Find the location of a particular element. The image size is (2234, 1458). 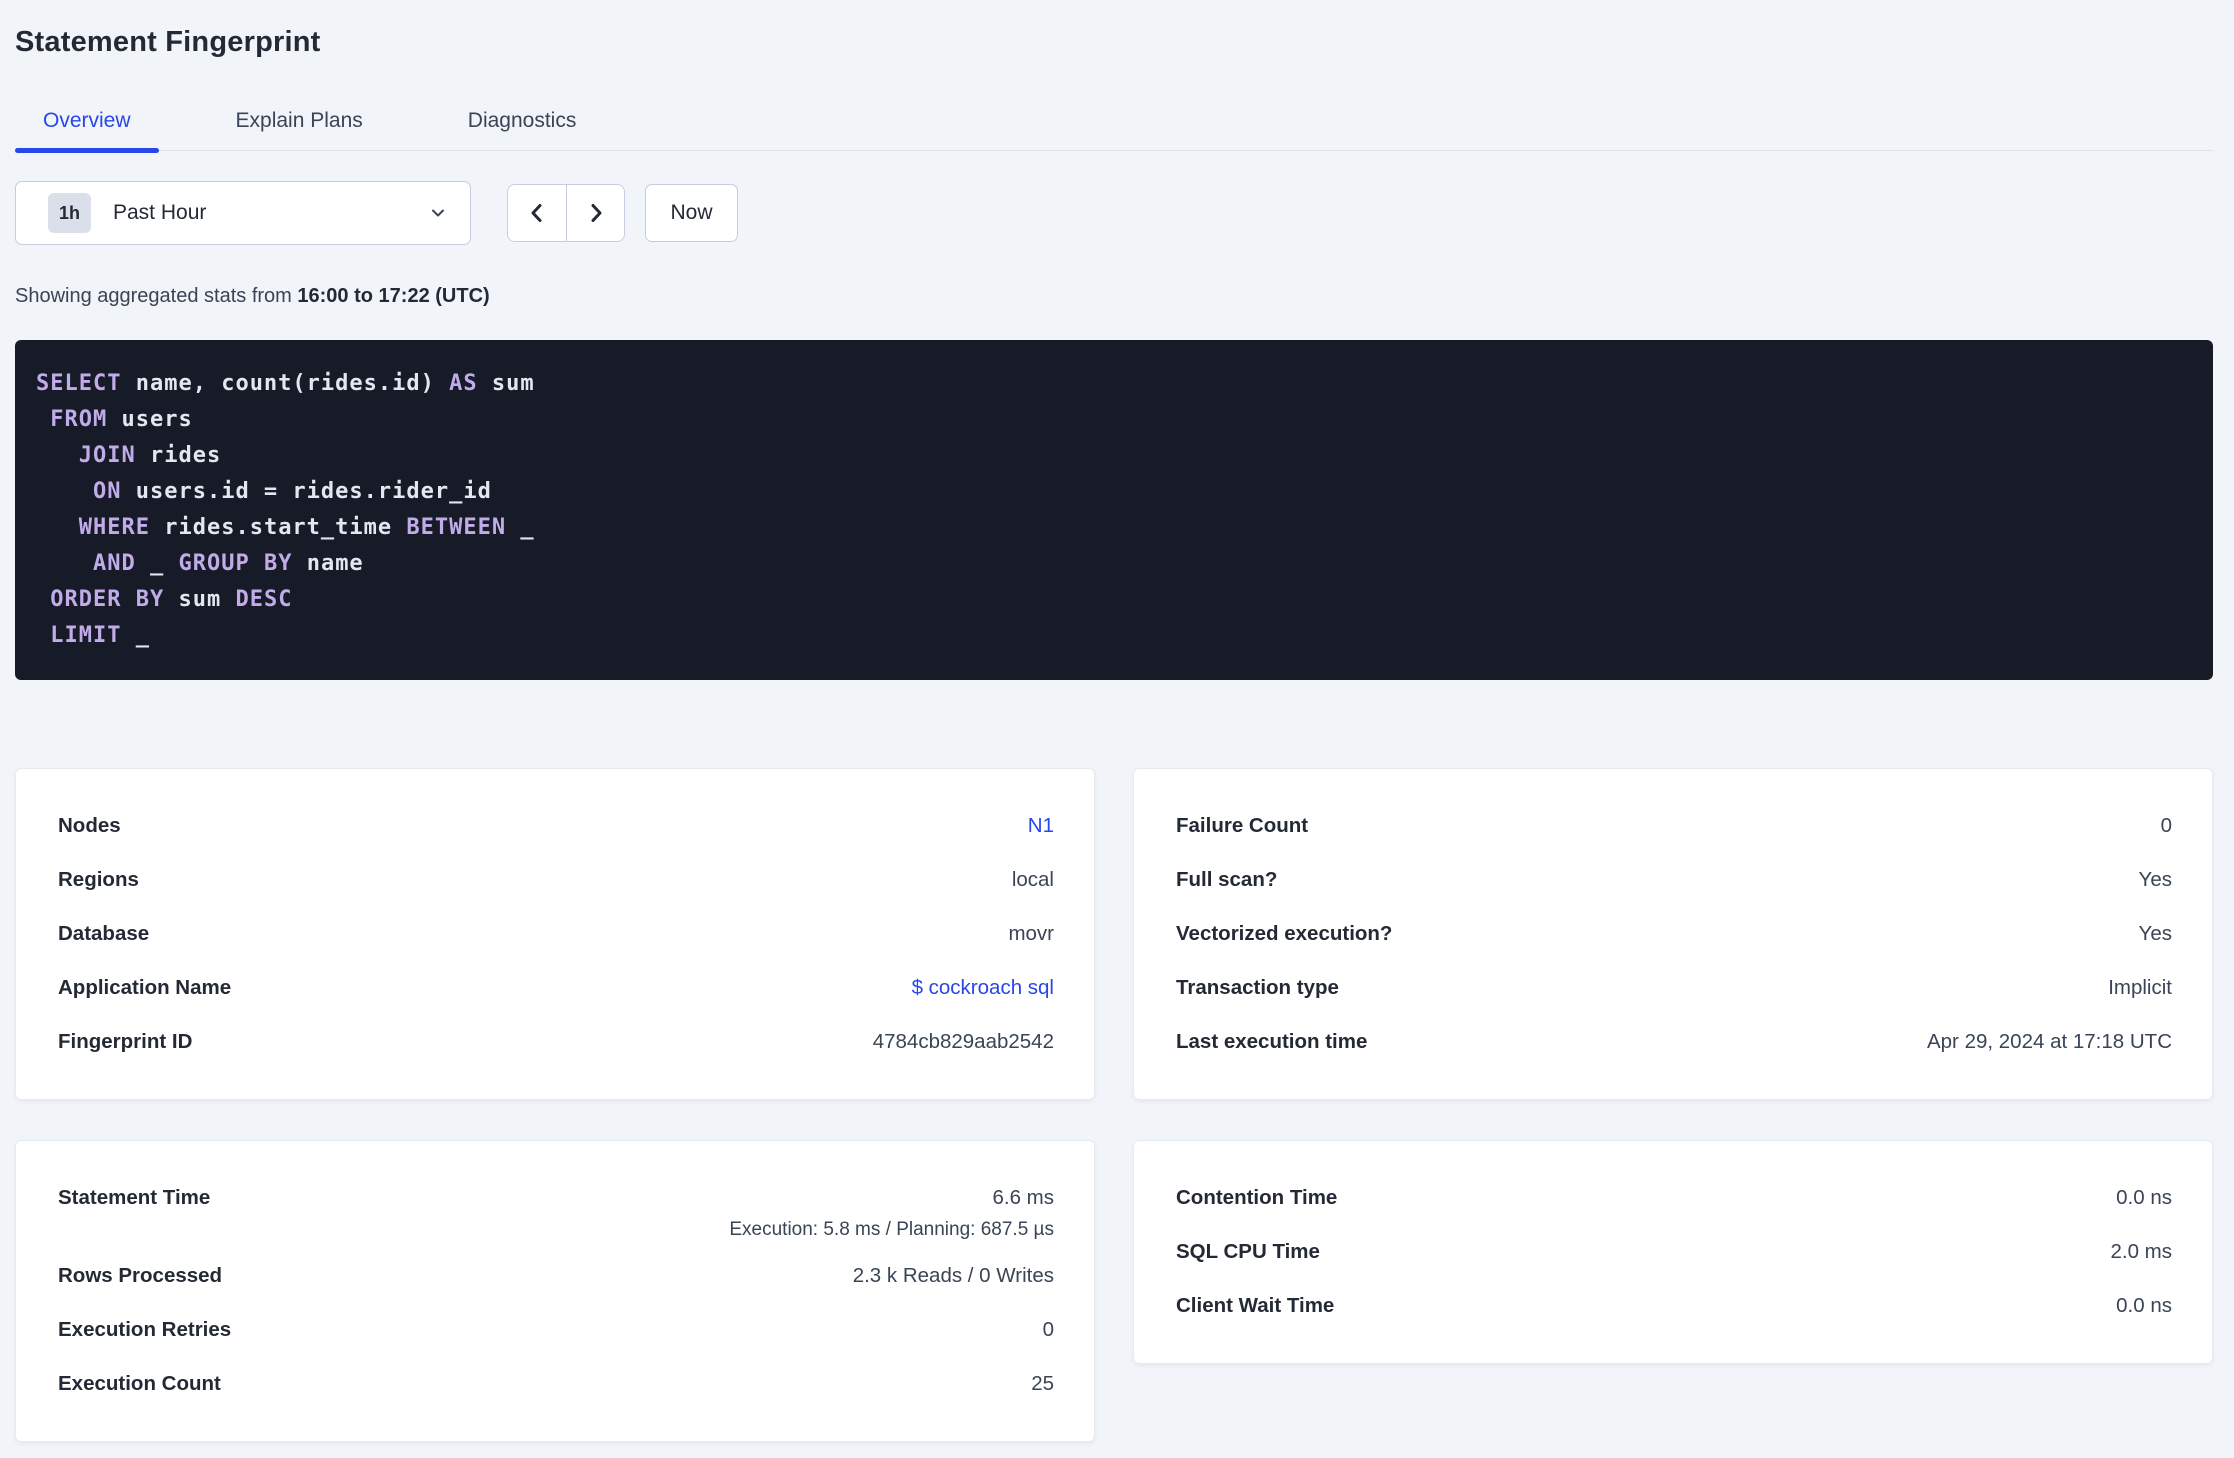

stat-label: Statement Time is located at coordinates (134, 1197).